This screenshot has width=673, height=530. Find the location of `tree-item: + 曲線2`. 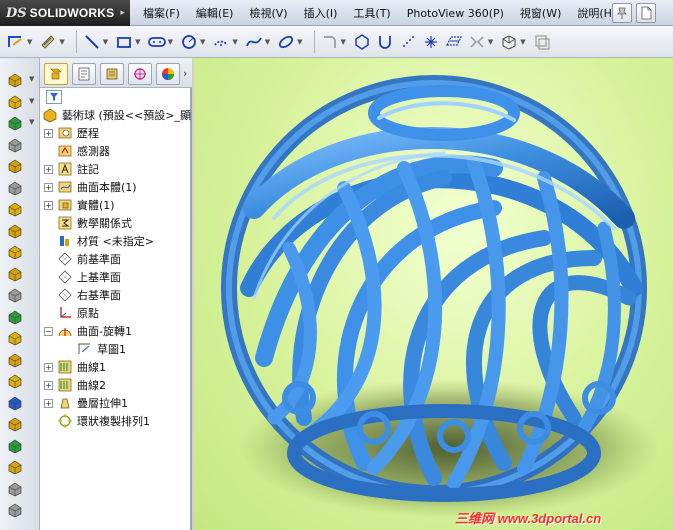

tree-item: + 曲線2 is located at coordinates (75, 385).